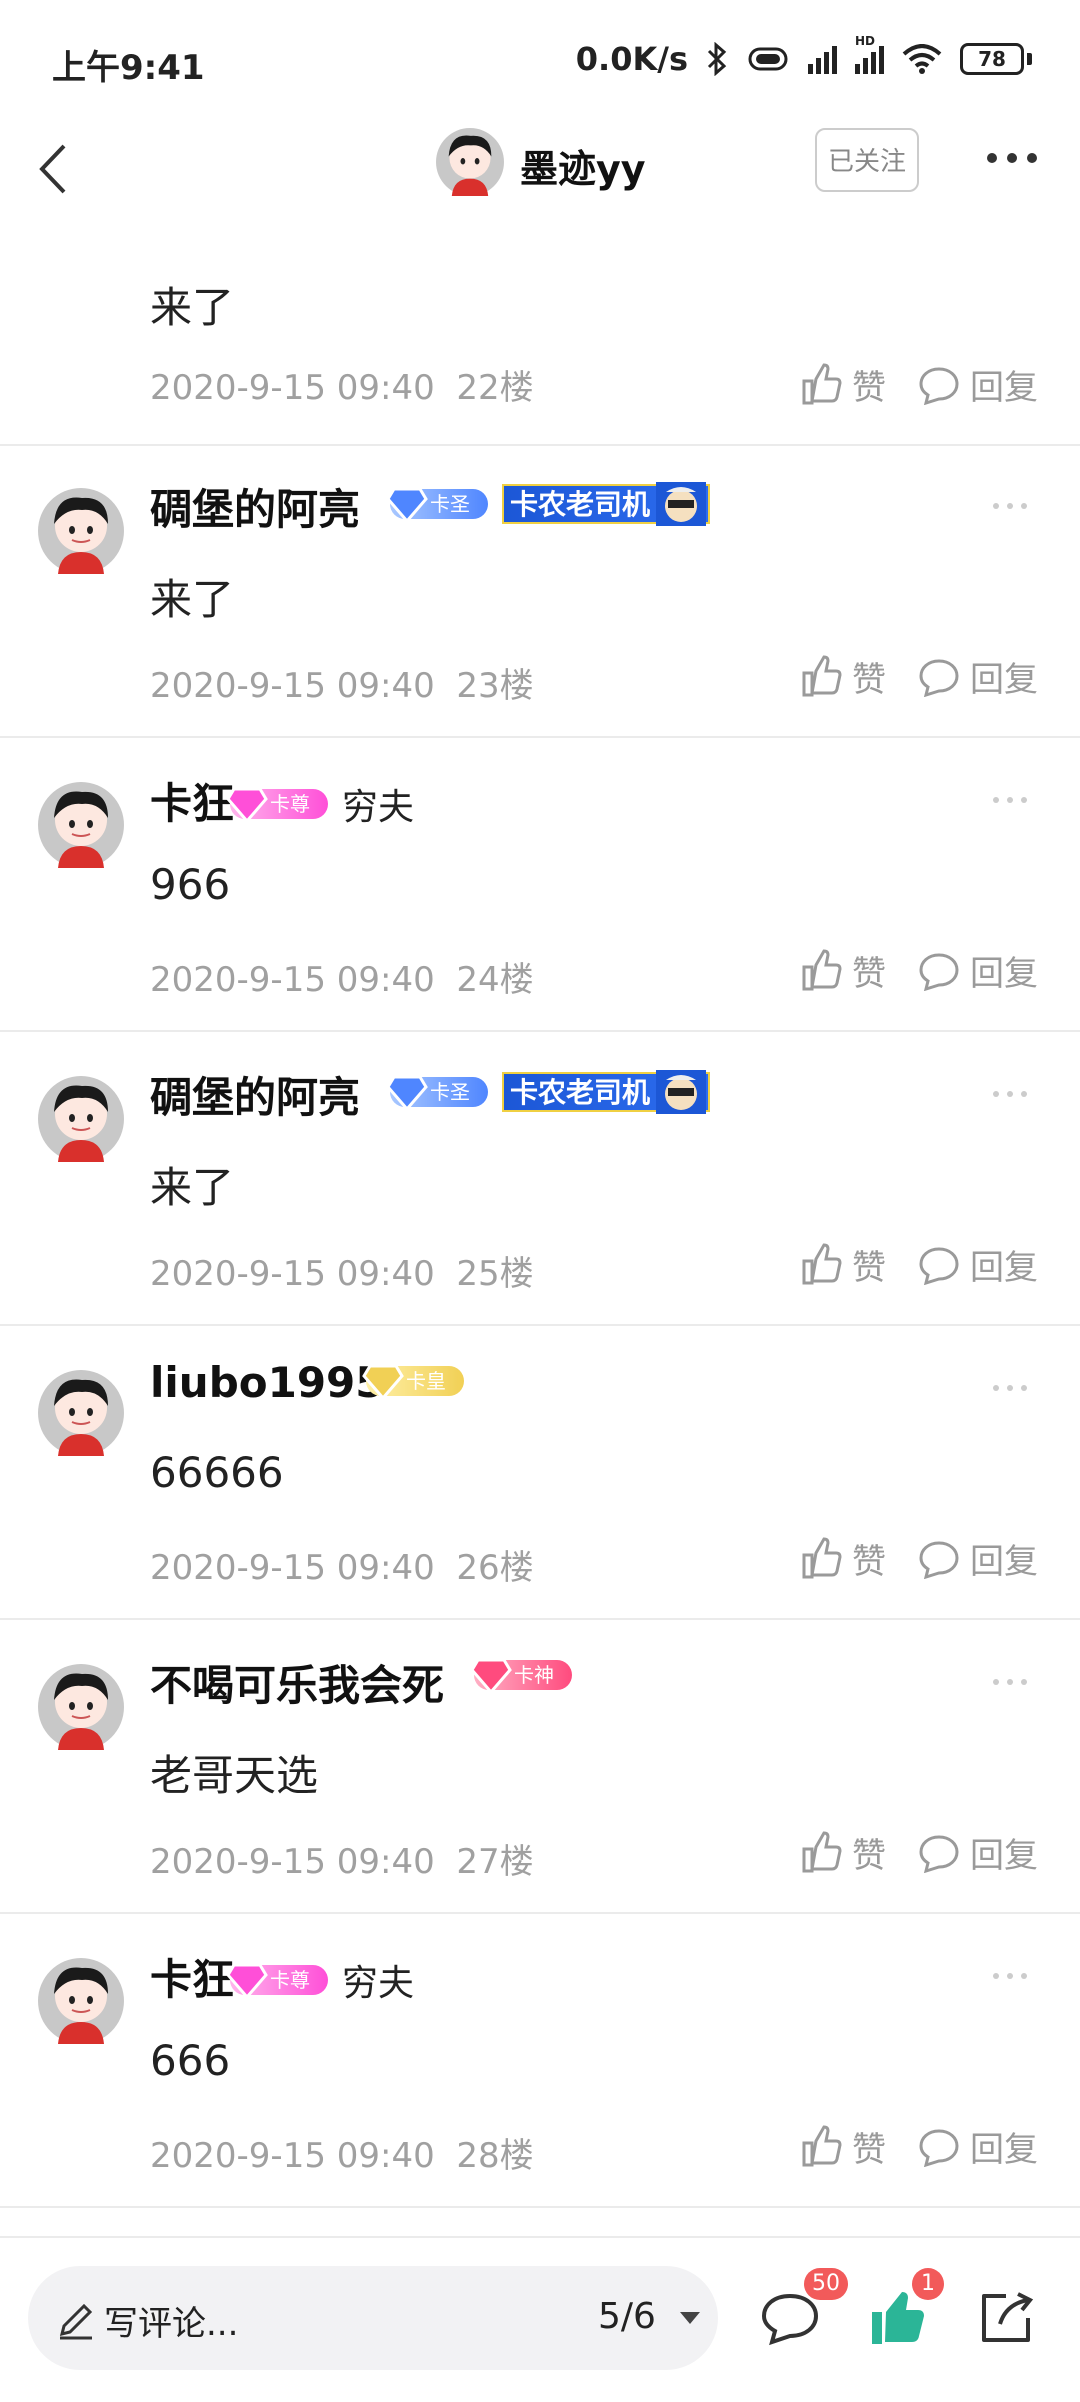  Describe the element at coordinates (996, 59) in the screenshot. I see `battery-icon: 78` at that location.